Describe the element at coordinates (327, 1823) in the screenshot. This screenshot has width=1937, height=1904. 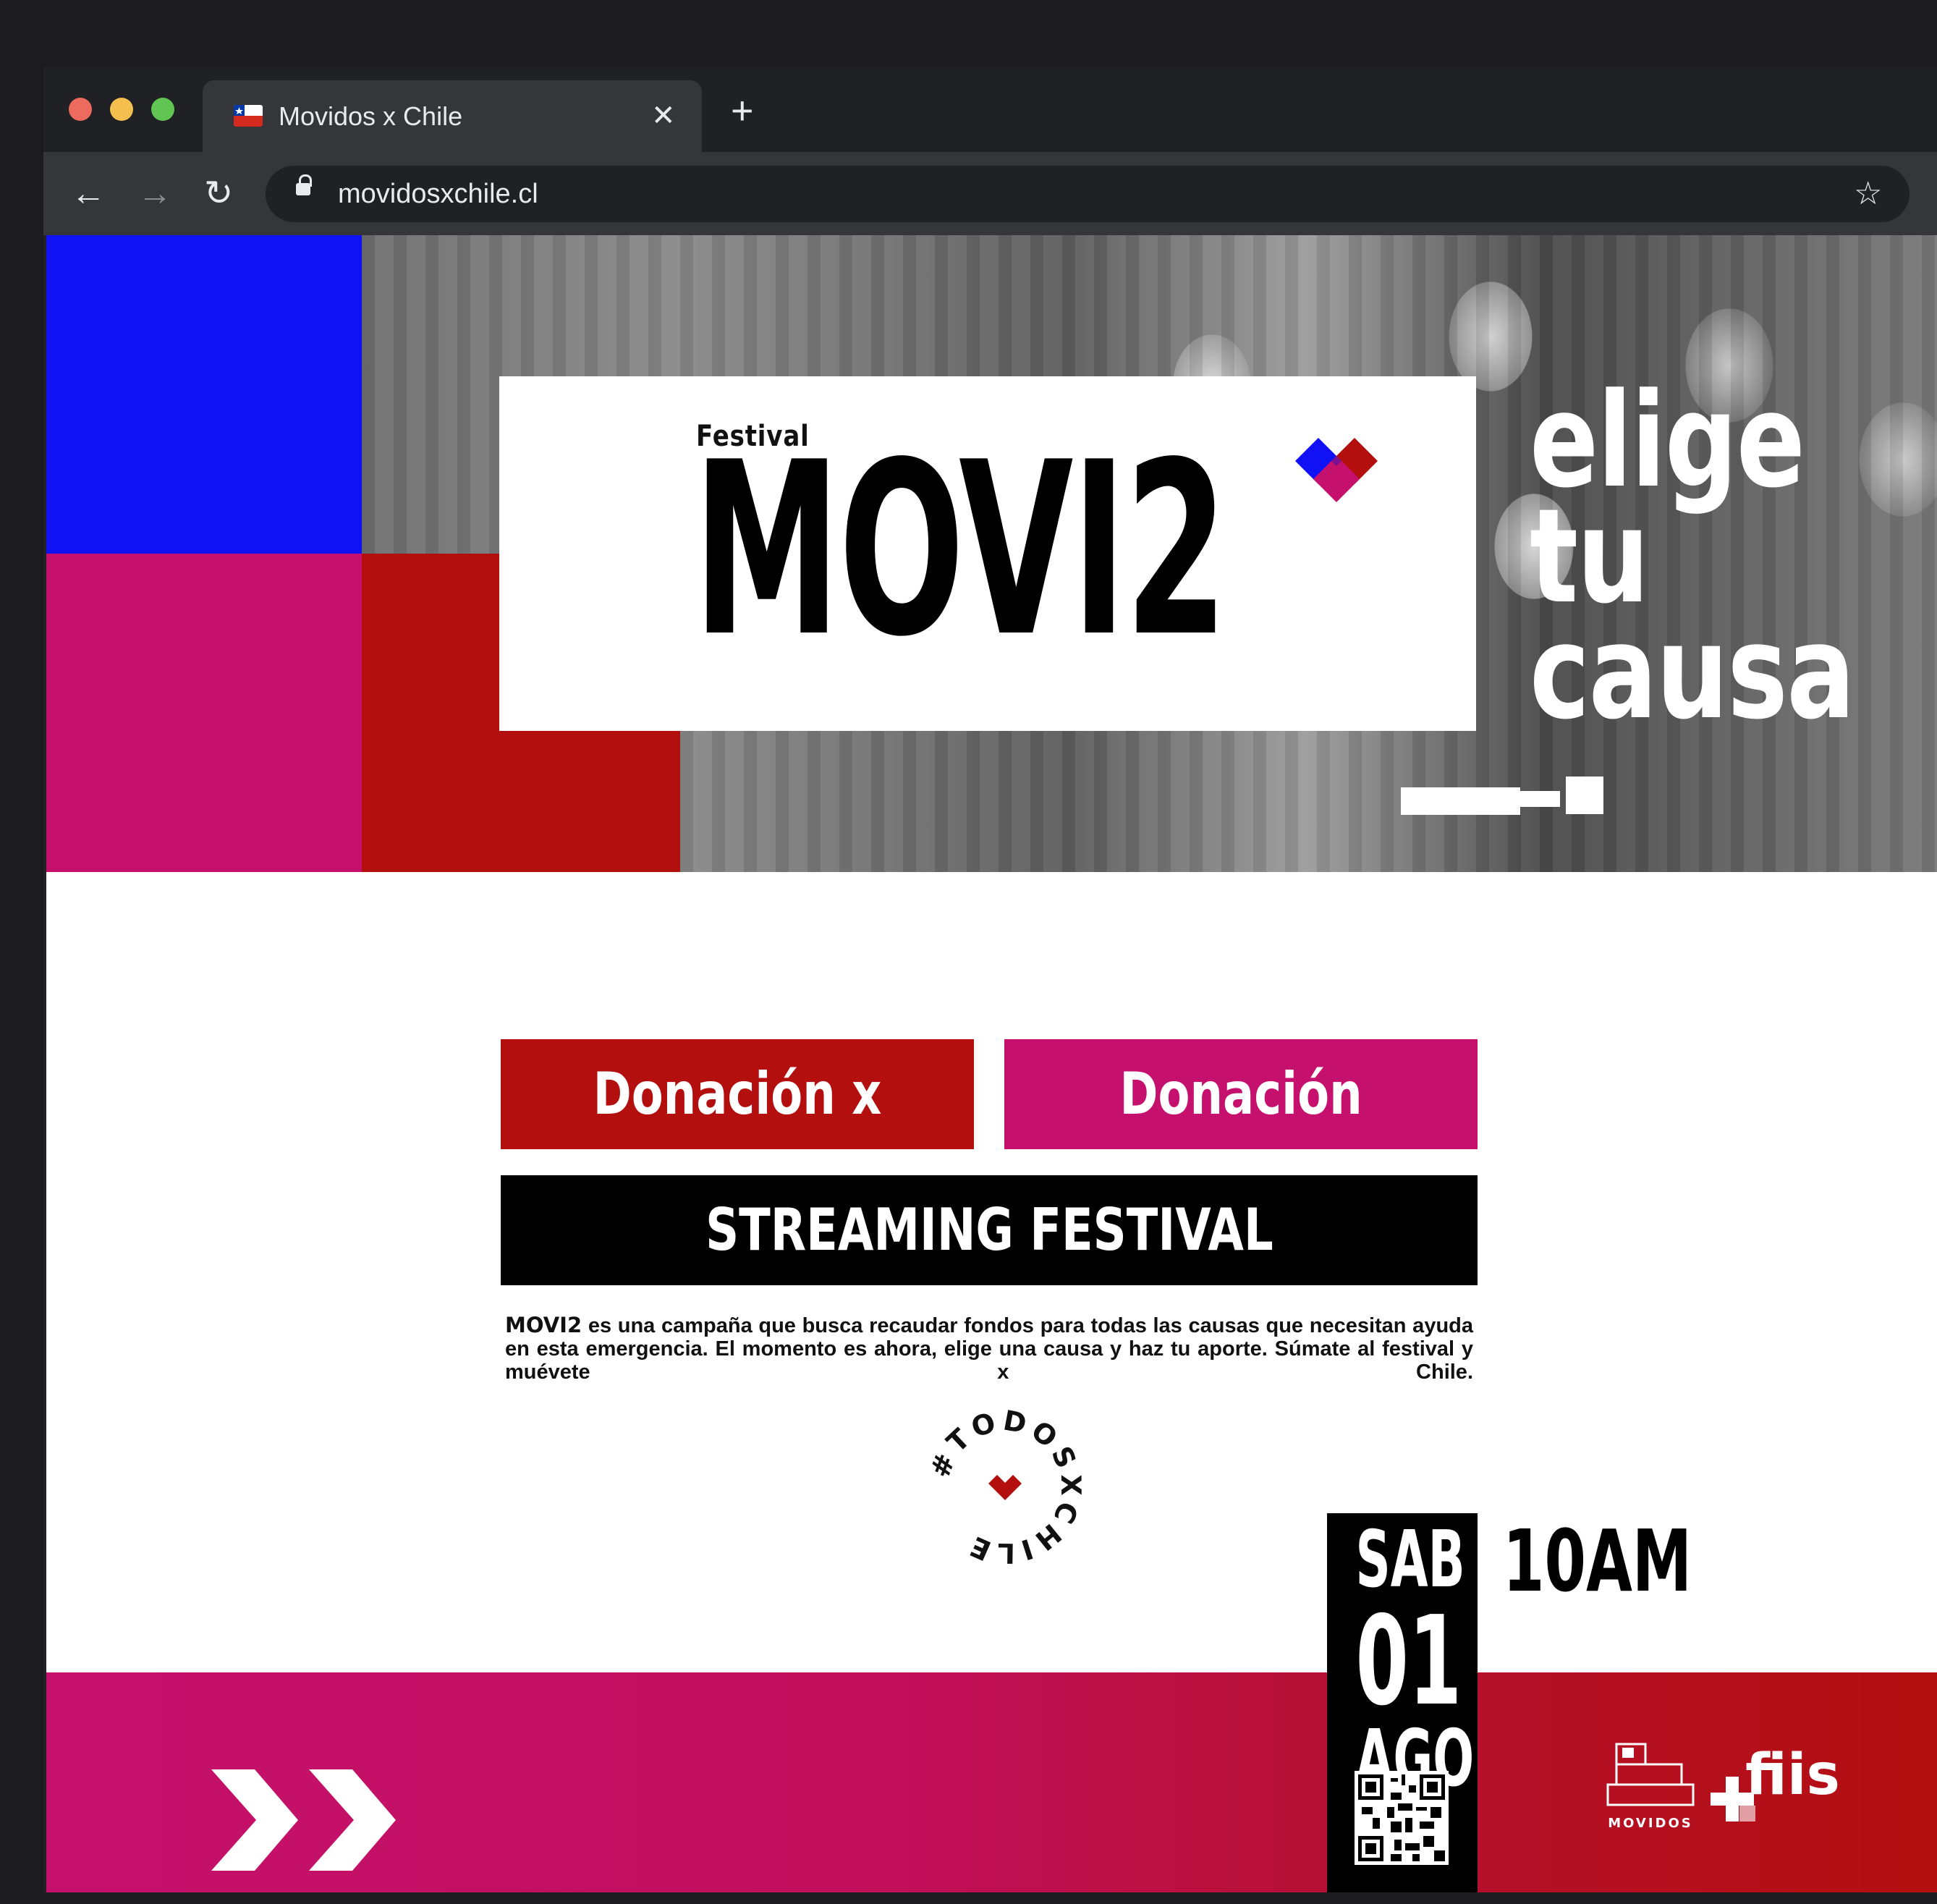
I see `double-chevron-icon` at that location.